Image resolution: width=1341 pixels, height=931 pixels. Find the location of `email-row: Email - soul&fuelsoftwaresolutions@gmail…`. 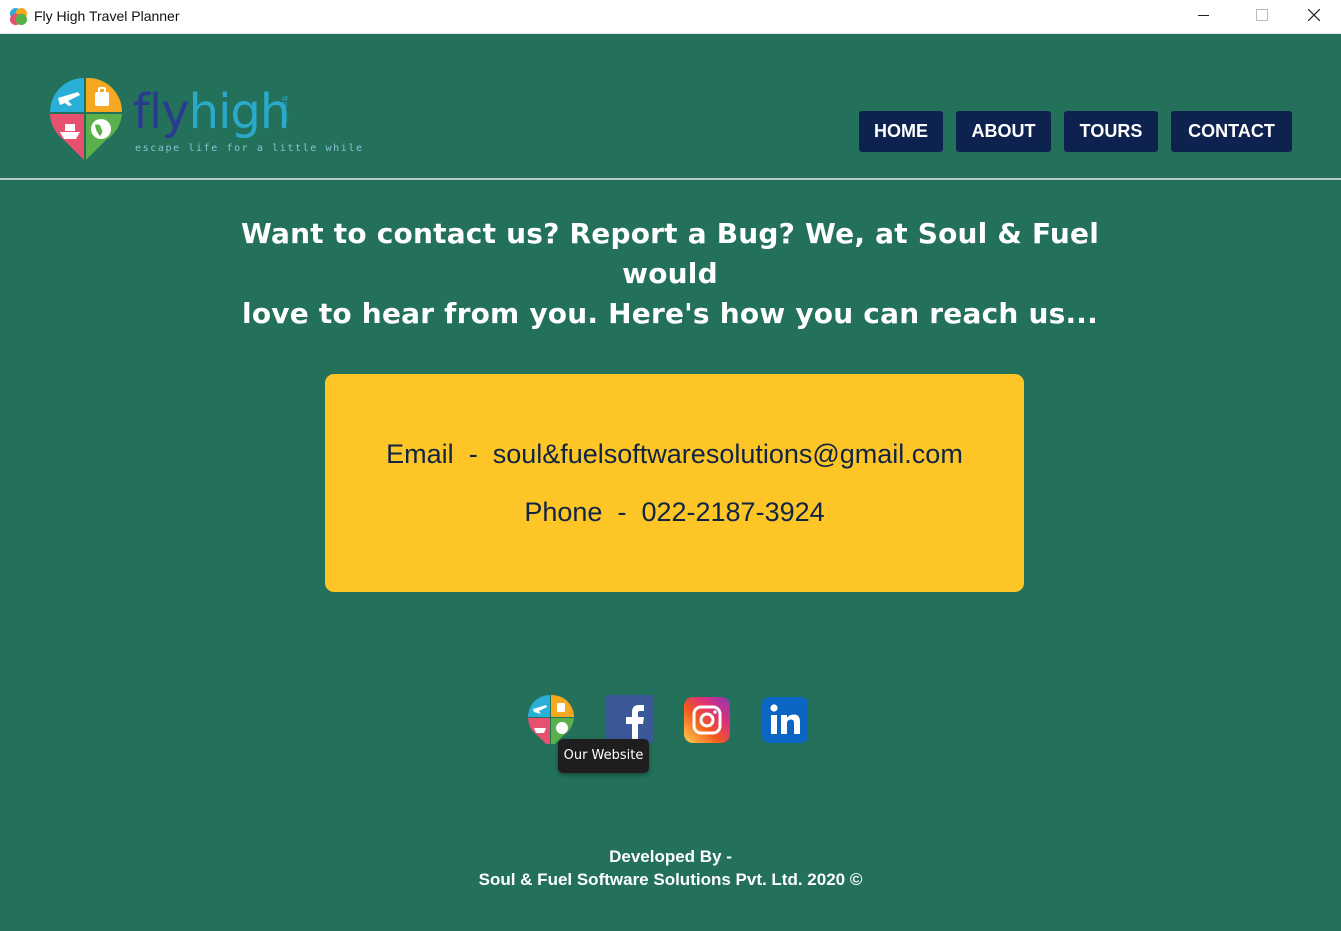

email-row: Email - soul&fuelsoftwaresolutions@gmail… is located at coordinates (674, 454).